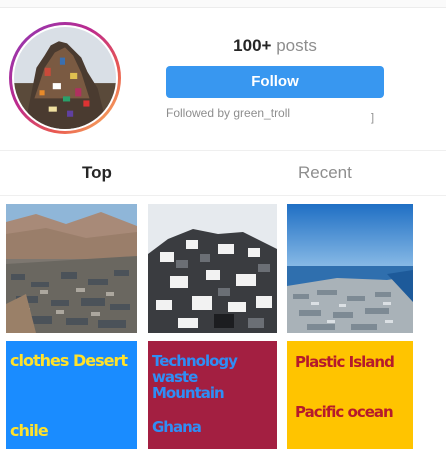 This screenshot has height=450, width=446. Describe the element at coordinates (223, 4) in the screenshot. I see `top-divider` at that location.